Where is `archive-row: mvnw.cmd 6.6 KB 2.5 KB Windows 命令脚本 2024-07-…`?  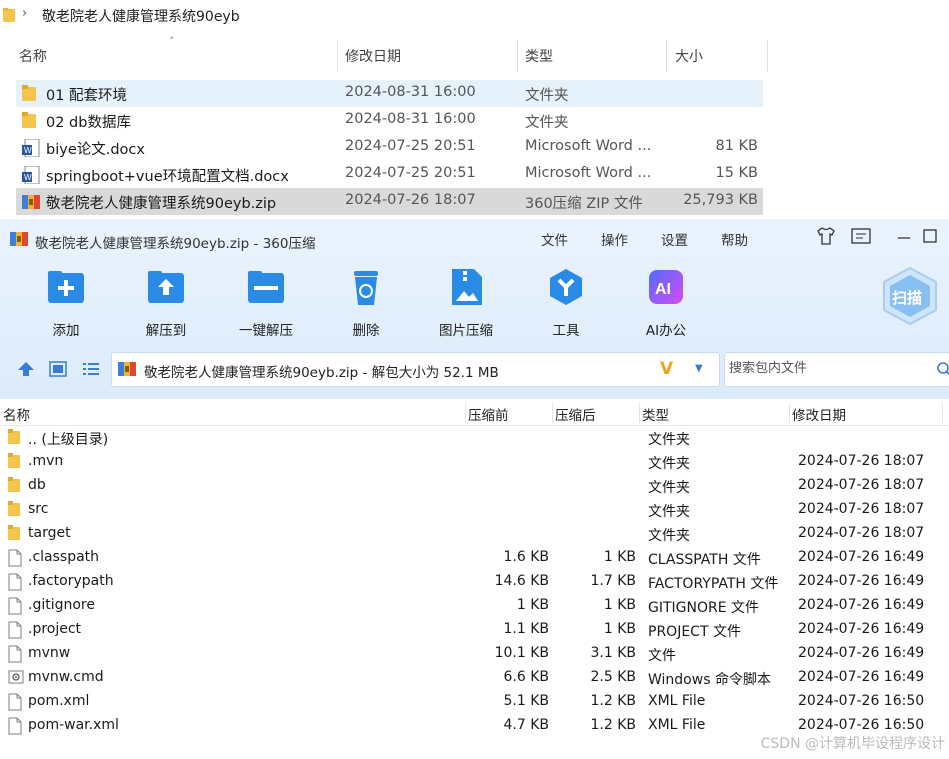 archive-row: mvnw.cmd 6.6 KB 2.5 KB Windows 命令脚本 2024-07-… is located at coordinates (474, 678).